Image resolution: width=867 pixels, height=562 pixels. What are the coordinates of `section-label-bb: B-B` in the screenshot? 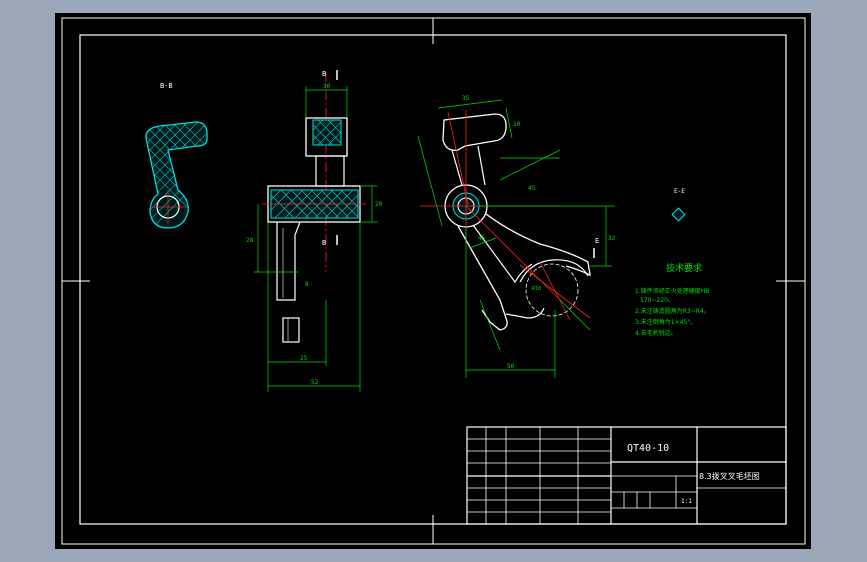 It's located at (166, 86).